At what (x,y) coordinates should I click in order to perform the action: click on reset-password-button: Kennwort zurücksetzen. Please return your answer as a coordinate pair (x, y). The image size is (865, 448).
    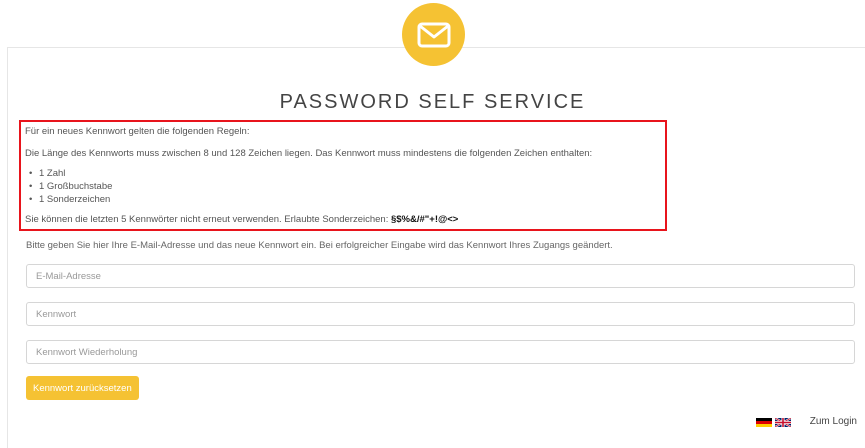
    Looking at the image, I should click on (82, 388).